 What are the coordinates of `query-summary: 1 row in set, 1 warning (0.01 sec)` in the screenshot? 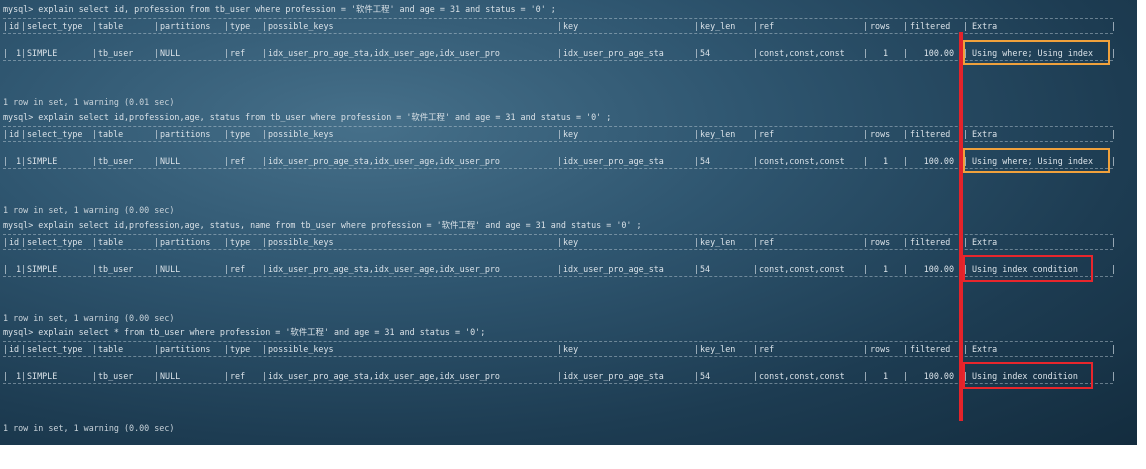 It's located at (89, 102).